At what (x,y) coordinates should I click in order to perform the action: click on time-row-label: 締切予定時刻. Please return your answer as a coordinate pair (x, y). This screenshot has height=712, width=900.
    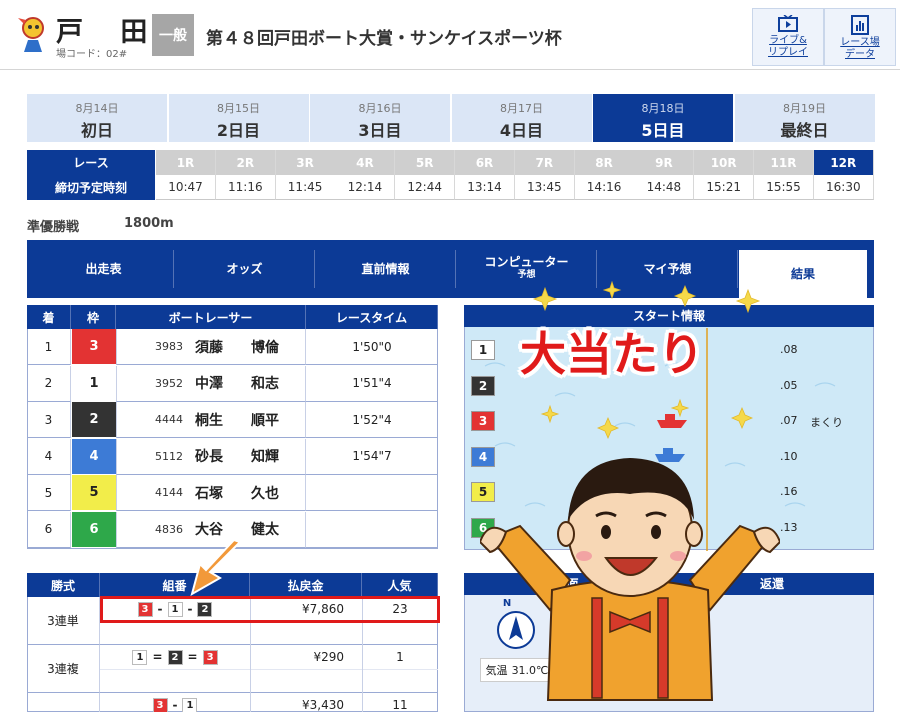
    Looking at the image, I should click on (91, 187).